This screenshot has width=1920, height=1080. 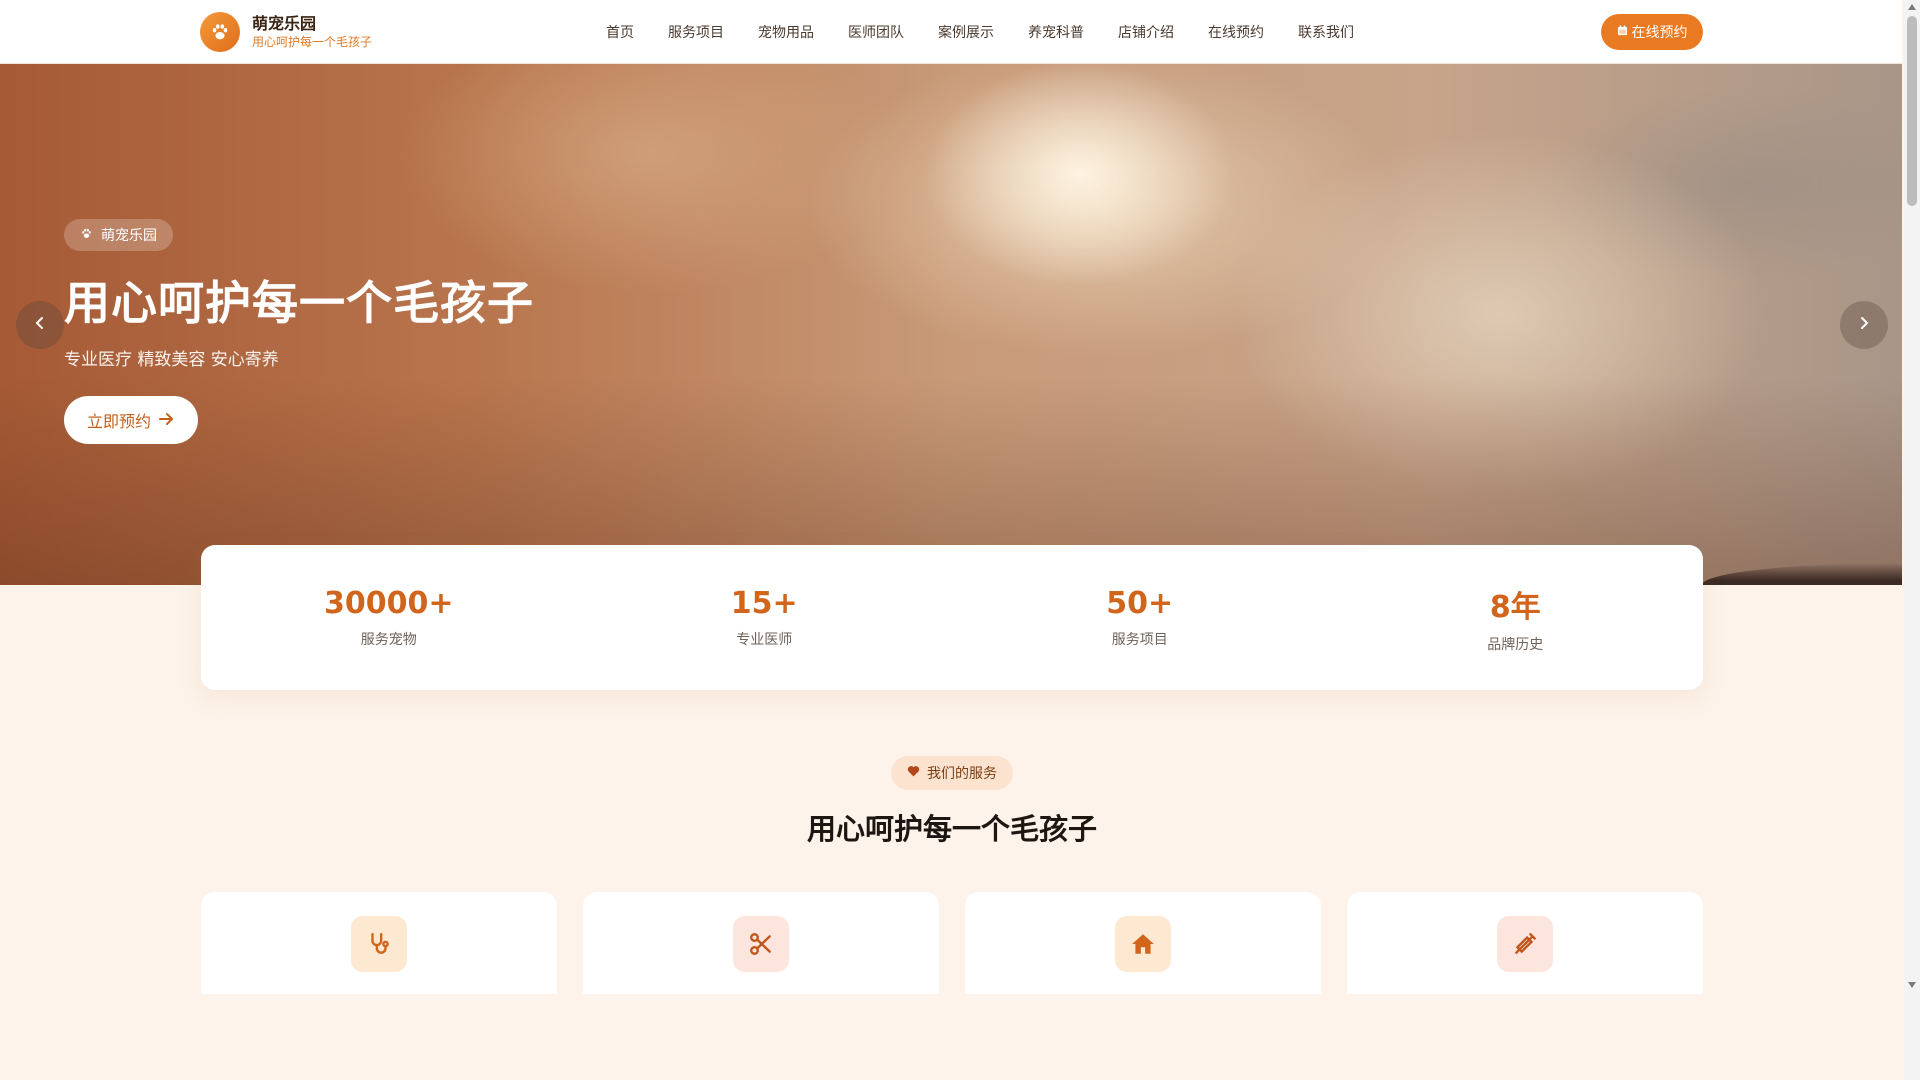 I want to click on nav-item-doctors: 医师团队, so click(x=876, y=32).